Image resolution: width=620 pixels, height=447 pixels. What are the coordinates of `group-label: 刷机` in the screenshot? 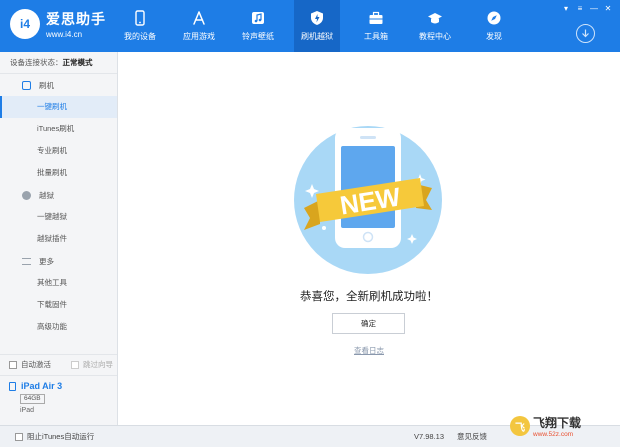 It's located at (46, 85).